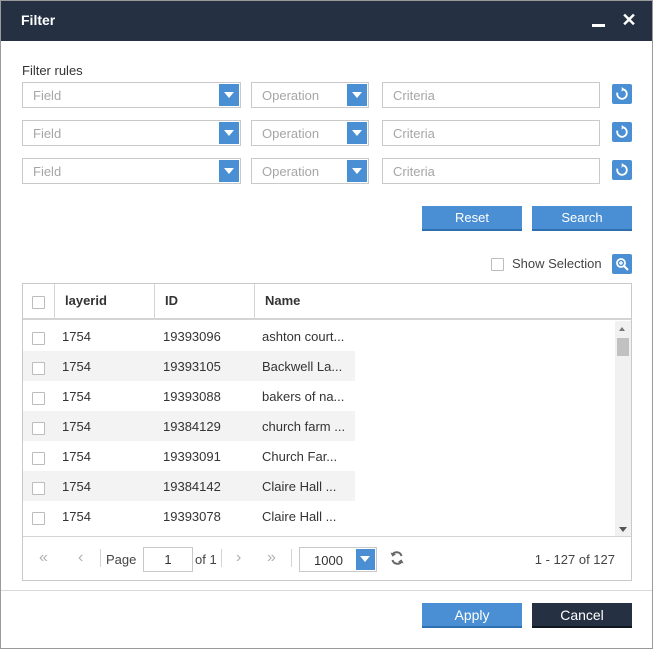  I want to click on page-label: Page, so click(121, 559).